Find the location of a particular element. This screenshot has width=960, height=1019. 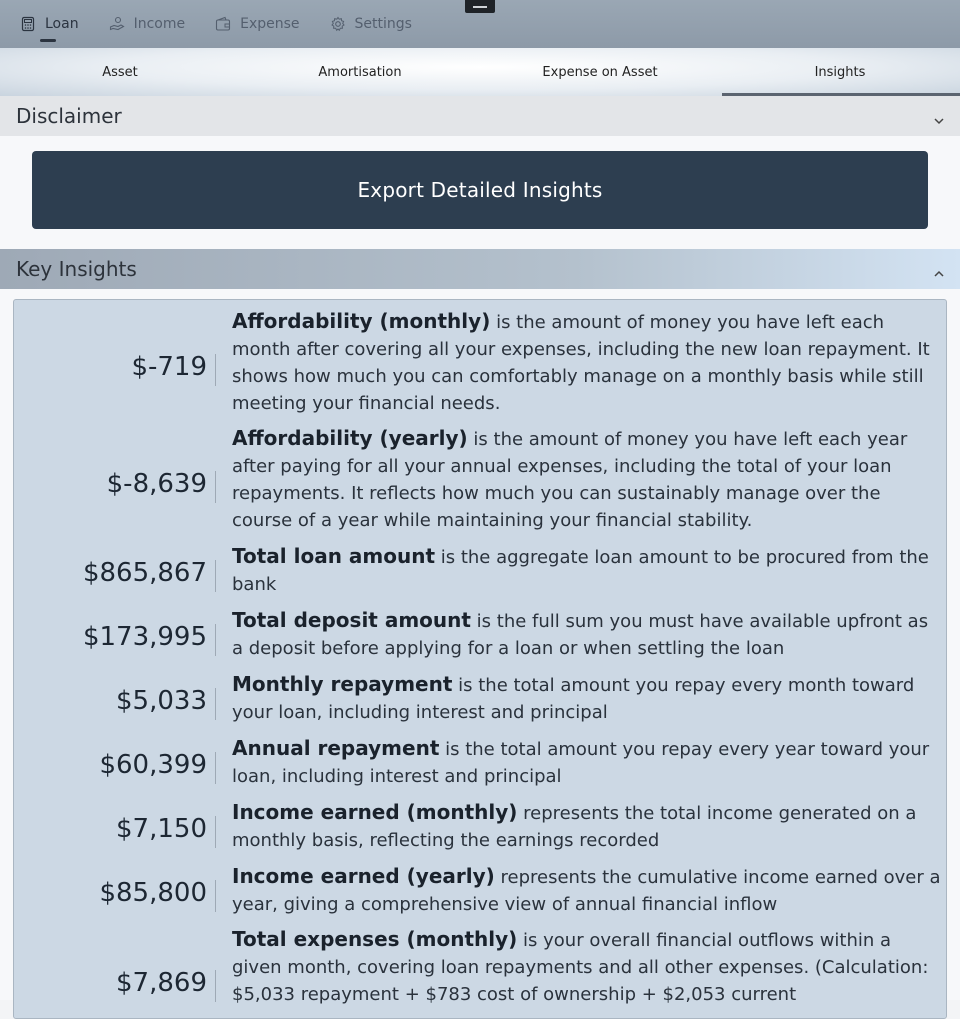

topnav-label-income: Income is located at coordinates (159, 24).